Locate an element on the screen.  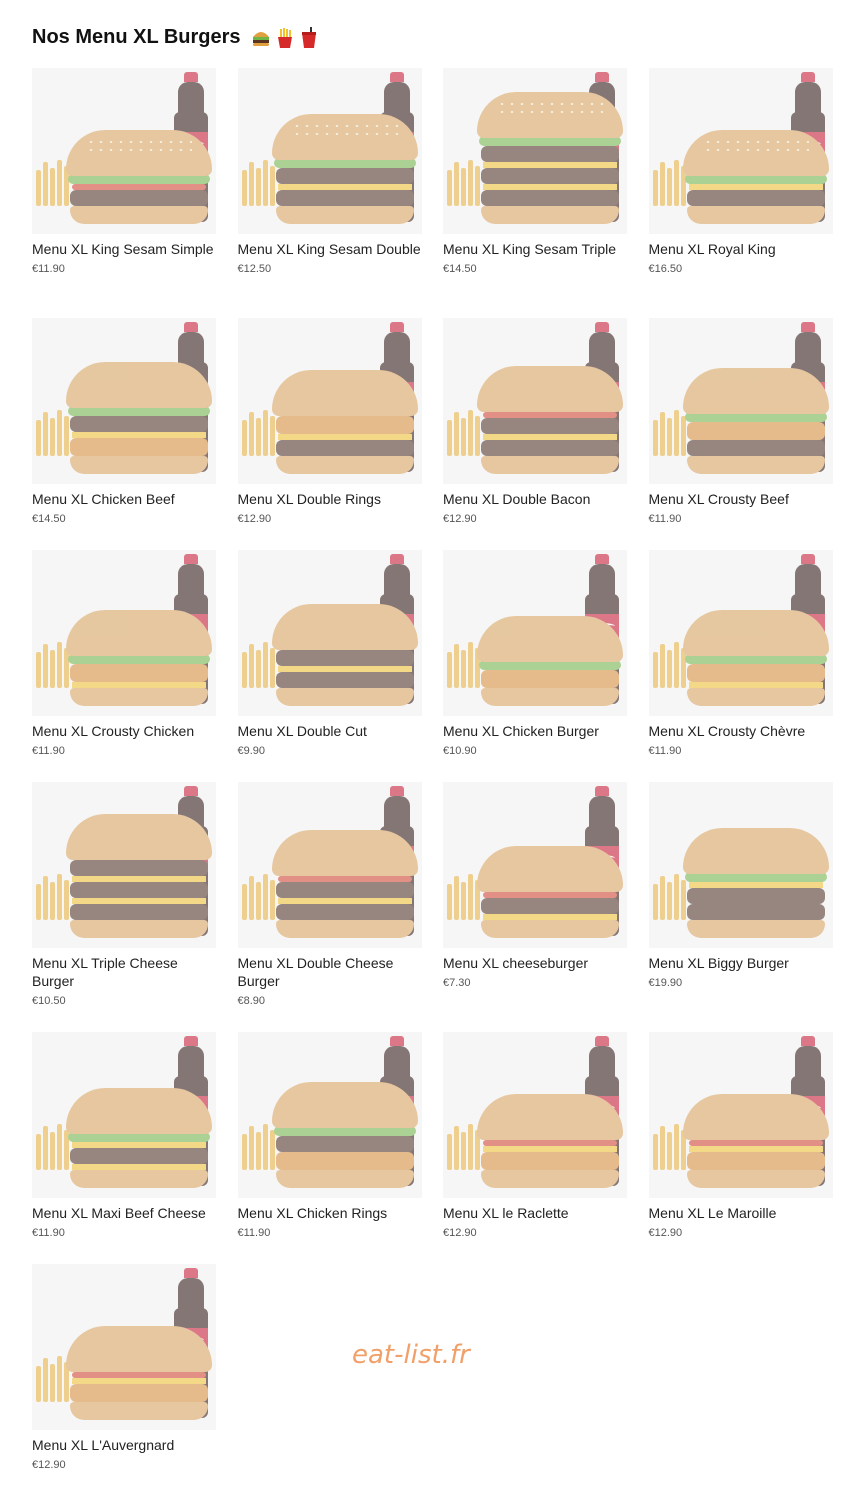
menu-item-card: Menu XL King Sesam Simple €11.90 is located at coordinates (124, 193).